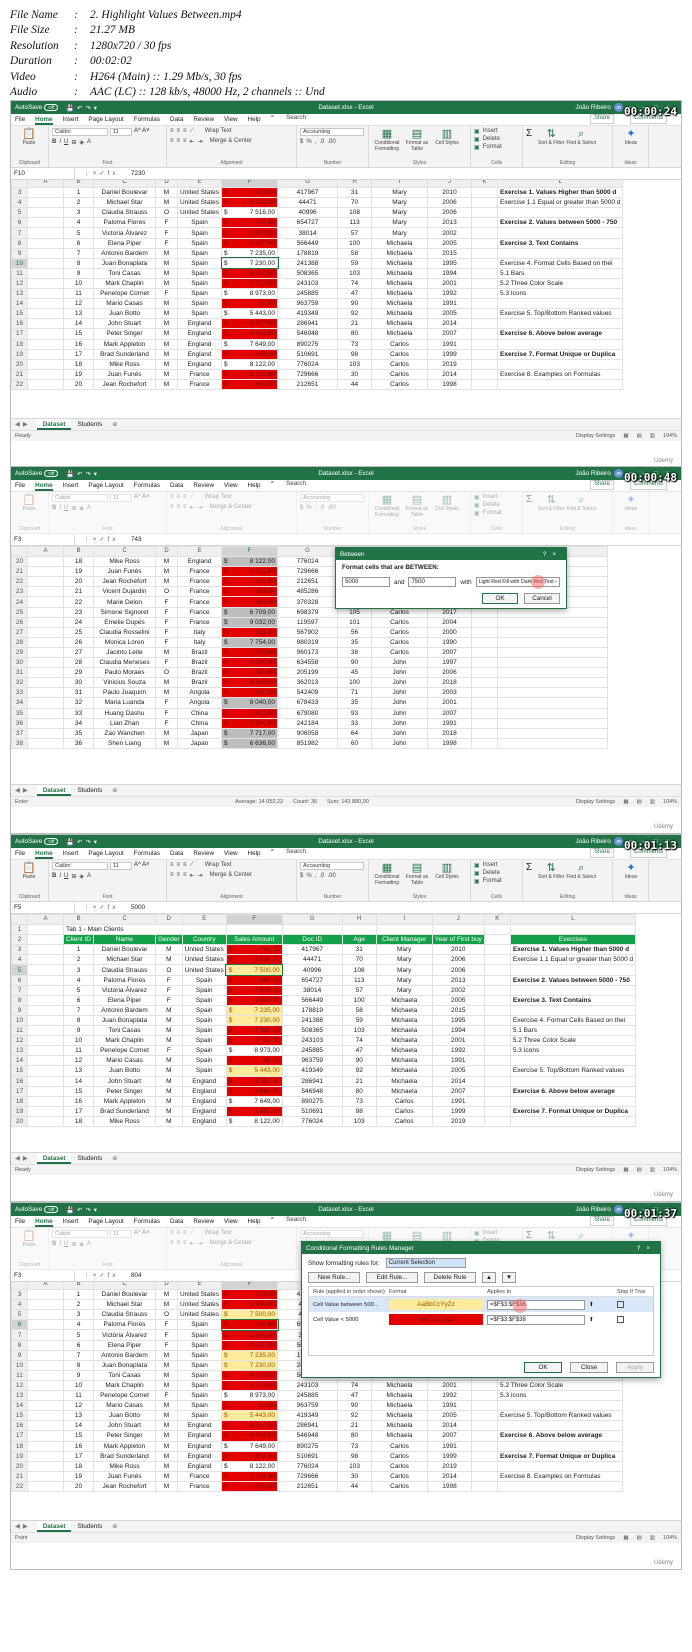  I want to click on cell-client-manager: Michaela, so click(400, 253).